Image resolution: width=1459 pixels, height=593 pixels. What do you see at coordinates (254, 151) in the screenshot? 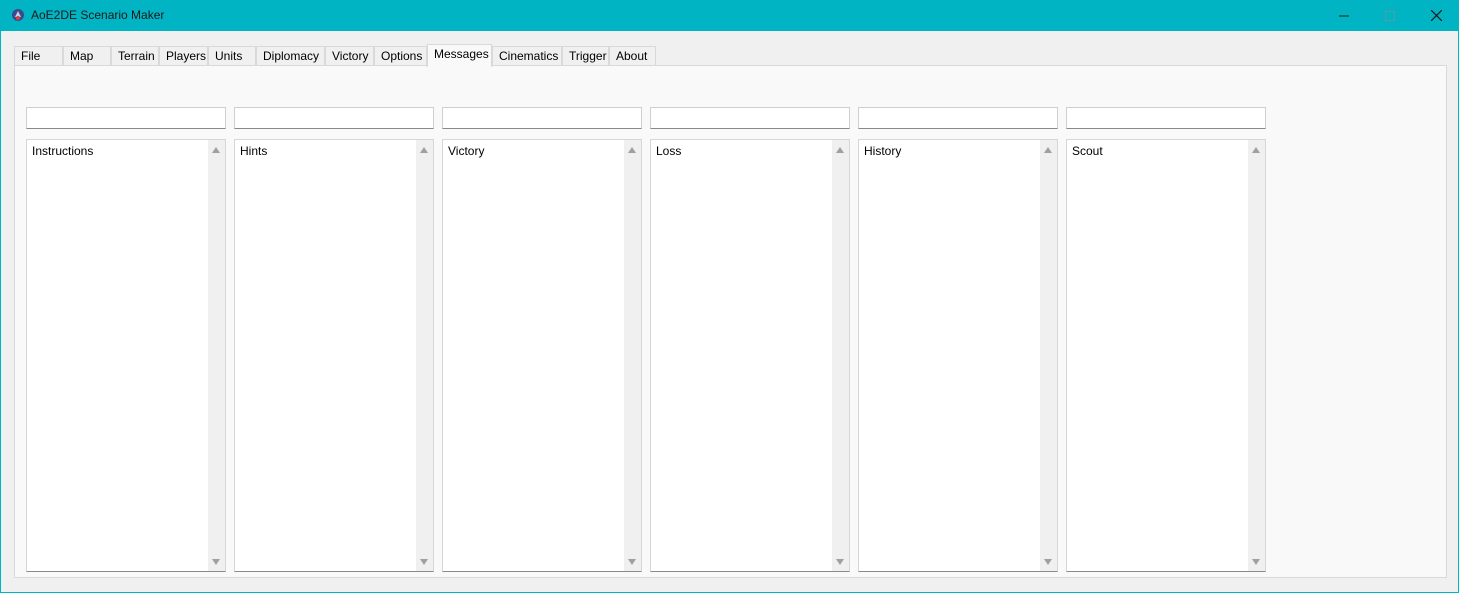
I see `hints-text: Hints` at bounding box center [254, 151].